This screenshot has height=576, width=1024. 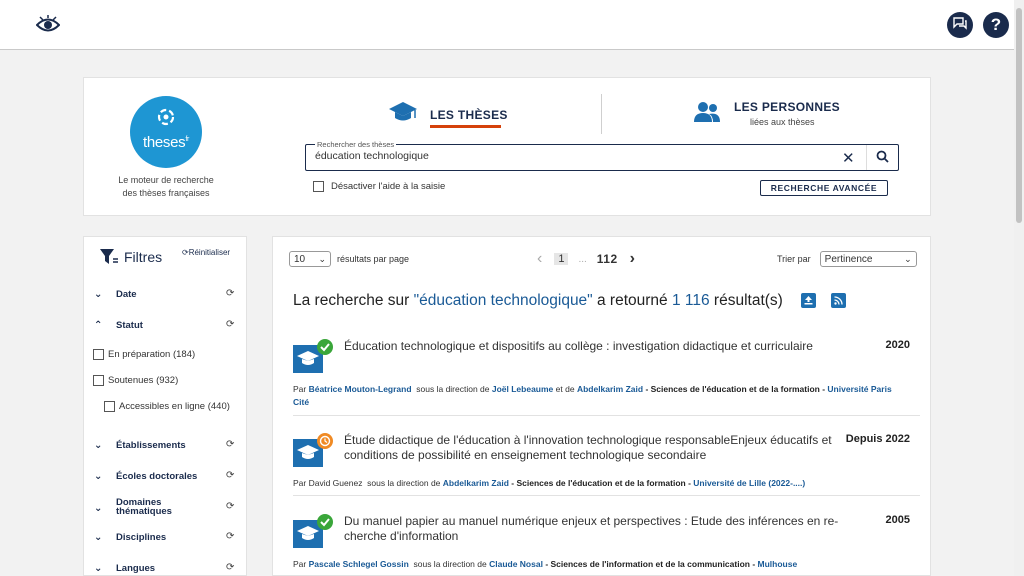 I want to click on per-page-select: 10 ⌄, so click(x=310, y=259).